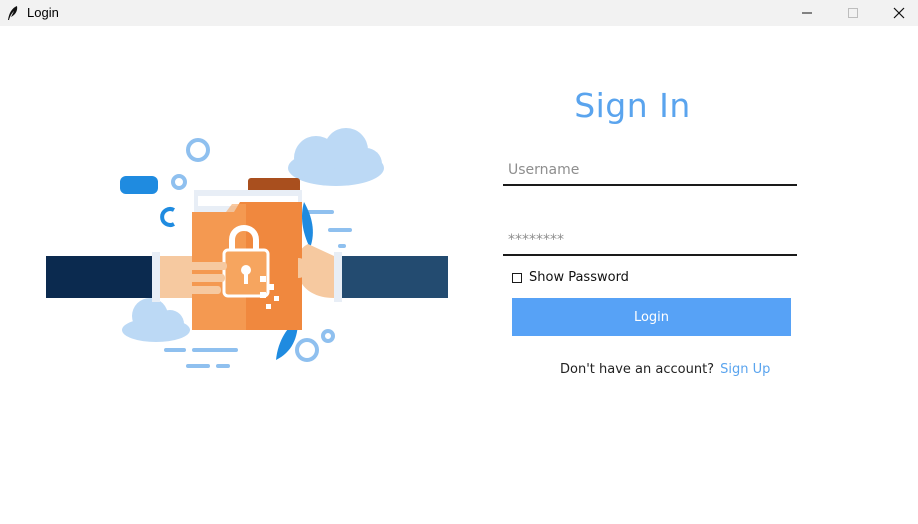 This screenshot has height=524, width=918. What do you see at coordinates (637, 369) in the screenshot?
I see `signup-prompt: Don't have an account?` at bounding box center [637, 369].